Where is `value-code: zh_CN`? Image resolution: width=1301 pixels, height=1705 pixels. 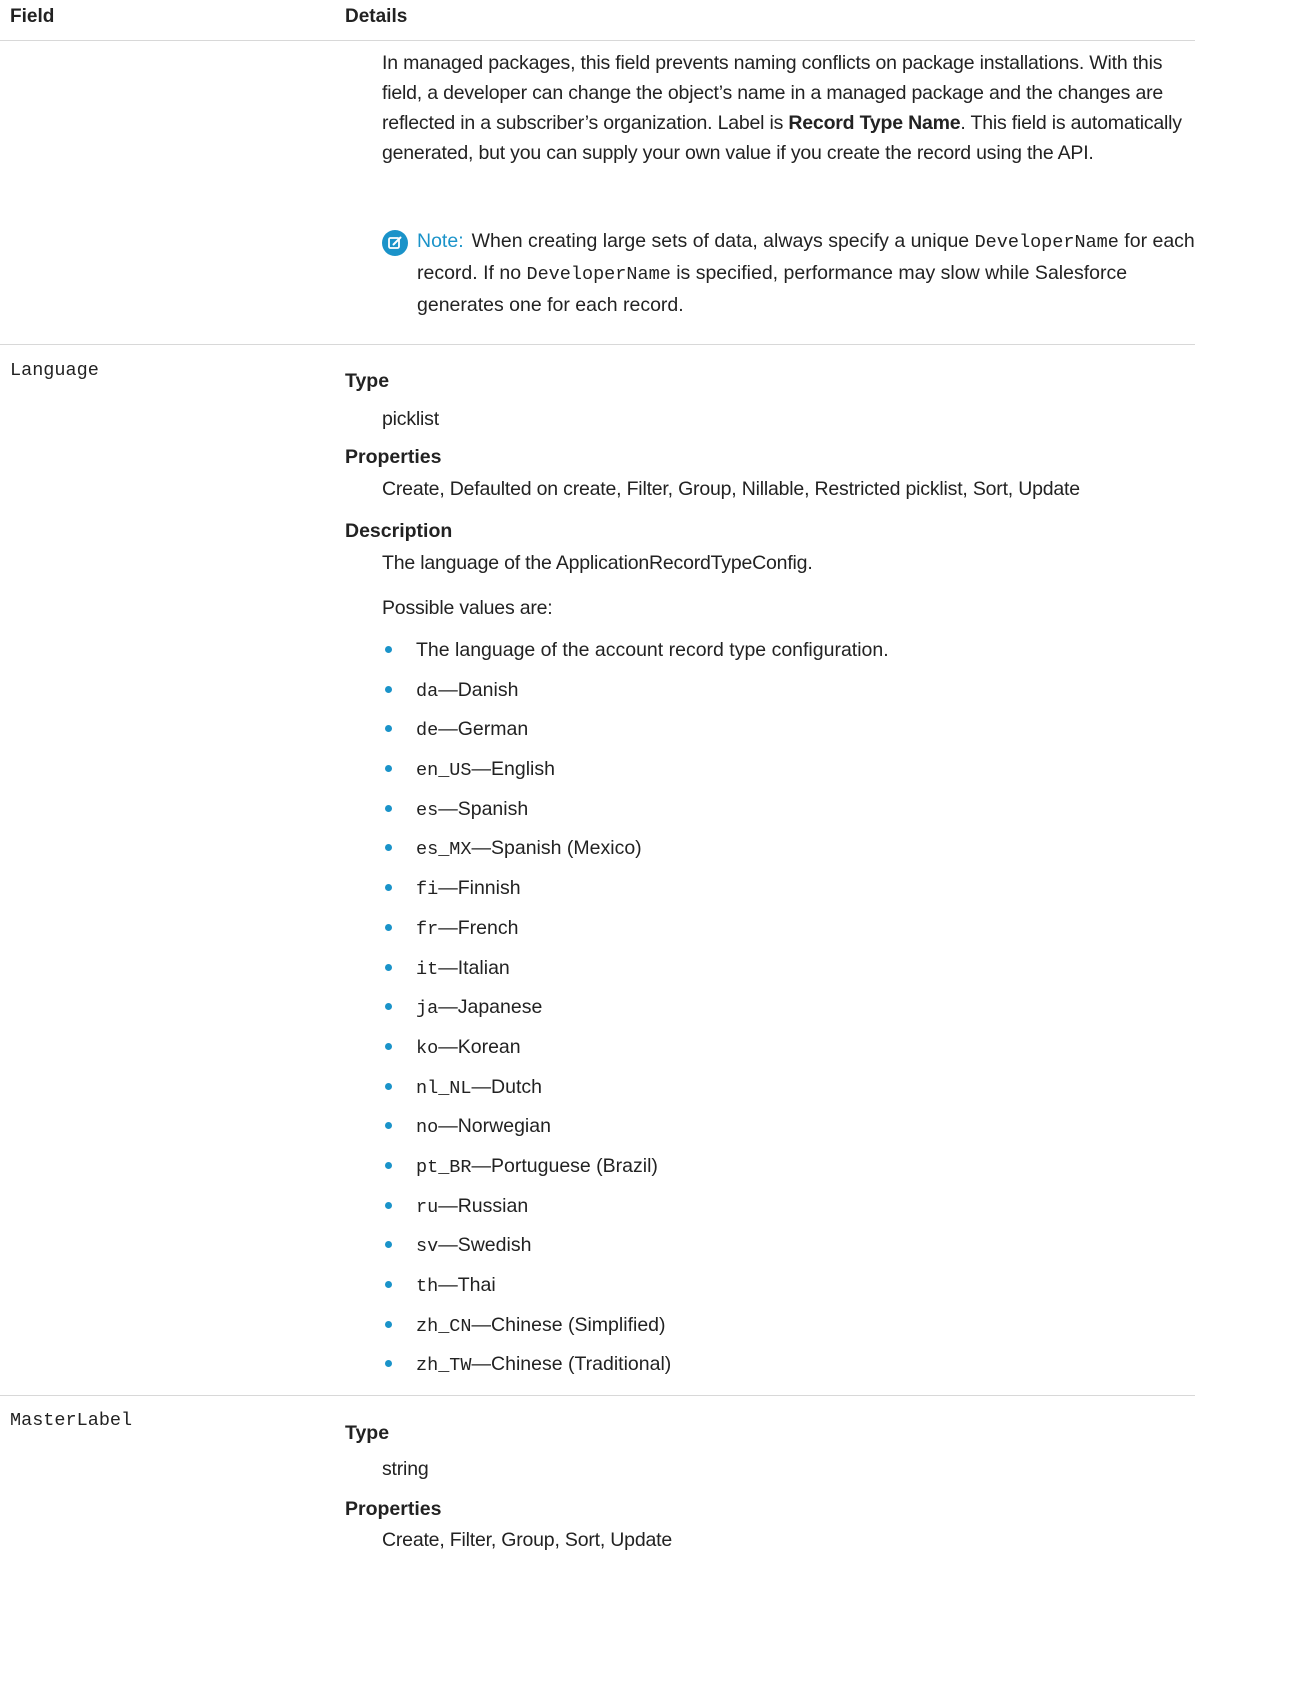 value-code: zh_CN is located at coordinates (444, 1326).